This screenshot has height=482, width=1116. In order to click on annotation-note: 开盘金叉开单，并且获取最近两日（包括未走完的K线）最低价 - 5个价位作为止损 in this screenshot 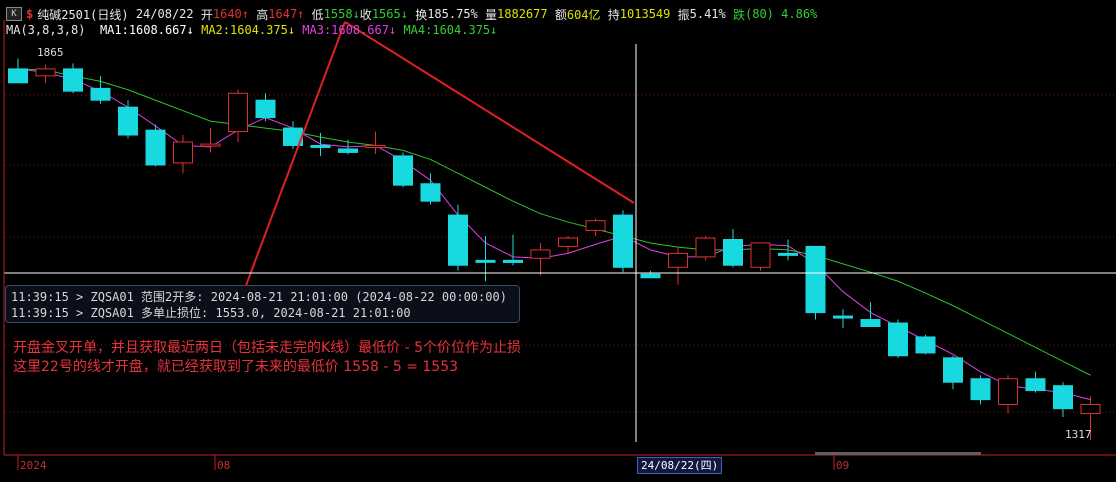, I will do `click(267, 348)`.